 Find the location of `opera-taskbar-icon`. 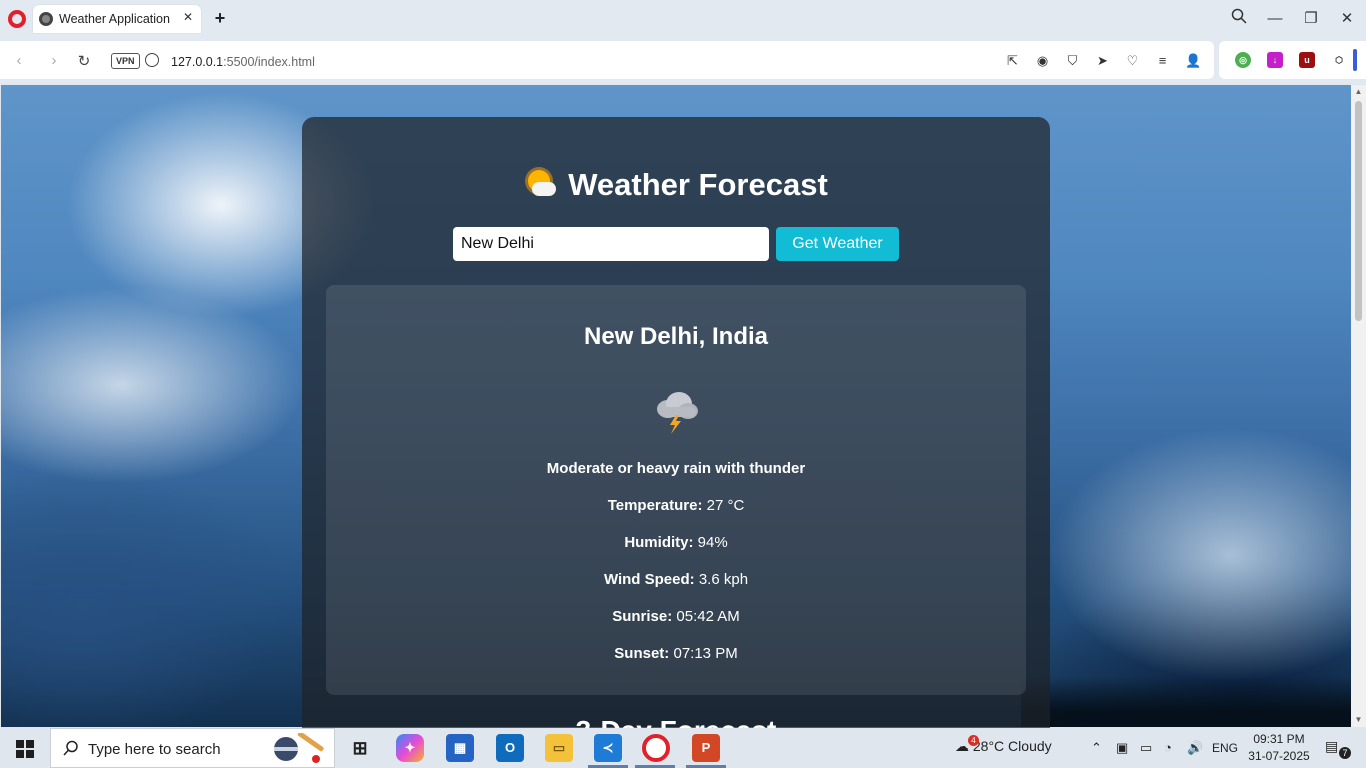

opera-taskbar-icon is located at coordinates (656, 748).